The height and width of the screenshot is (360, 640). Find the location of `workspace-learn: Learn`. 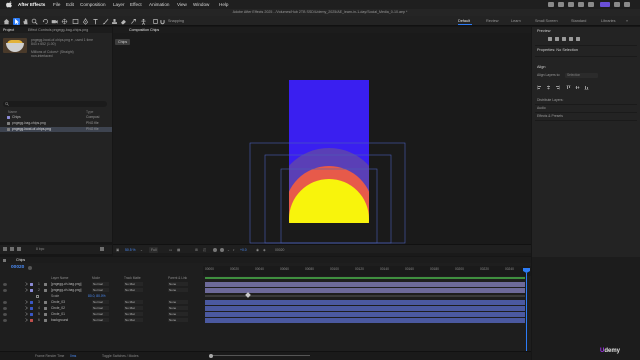

workspace-learn: Learn is located at coordinates (516, 21).